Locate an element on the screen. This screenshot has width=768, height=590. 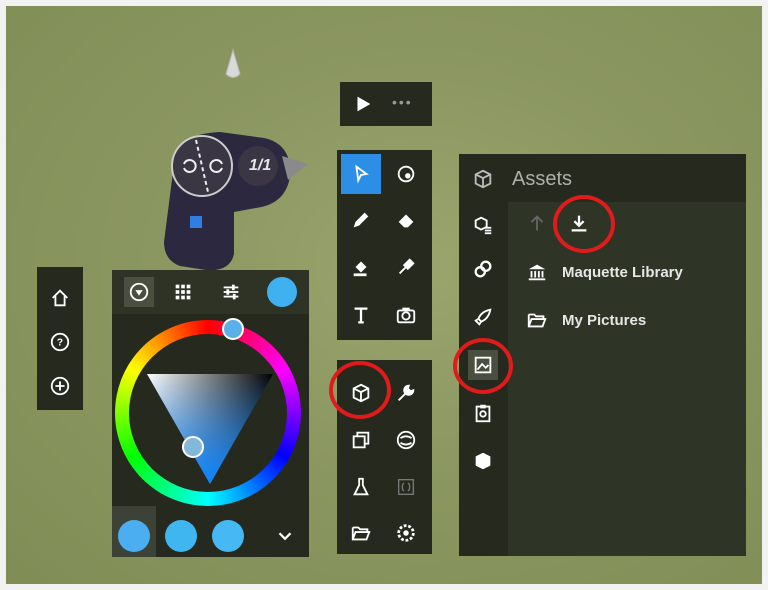
triangle-wheel-icon is located at coordinates (139, 292).